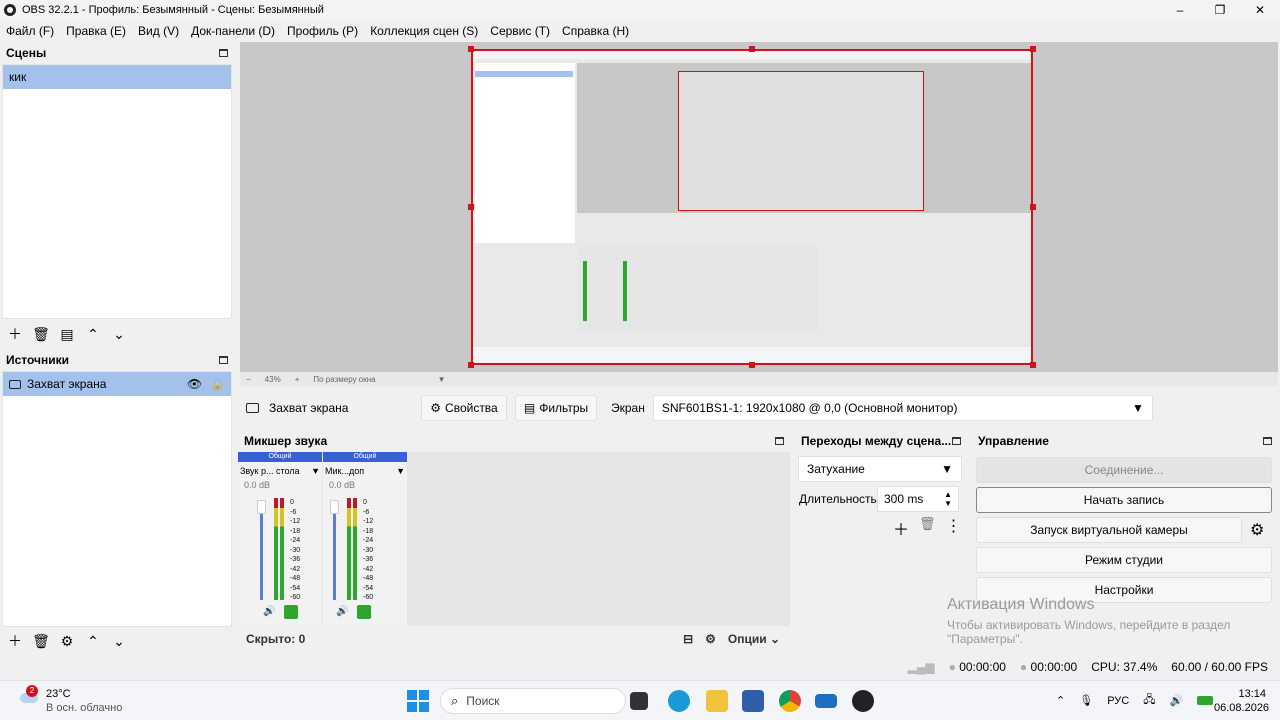 The image size is (1280, 720). Describe the element at coordinates (1118, 701) in the screenshot. I see `language-indicator: РУС` at that location.